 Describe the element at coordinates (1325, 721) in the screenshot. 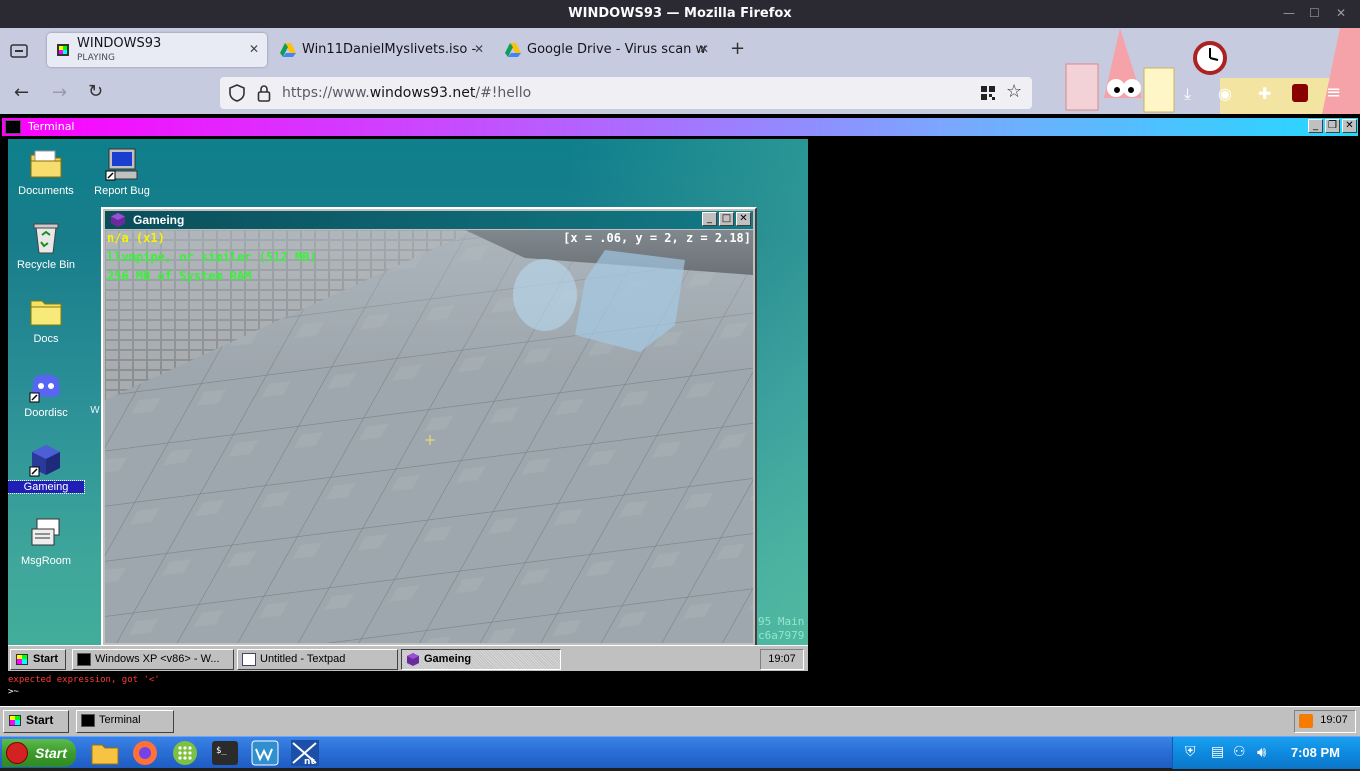

I see `outer-clock: 19:07` at that location.